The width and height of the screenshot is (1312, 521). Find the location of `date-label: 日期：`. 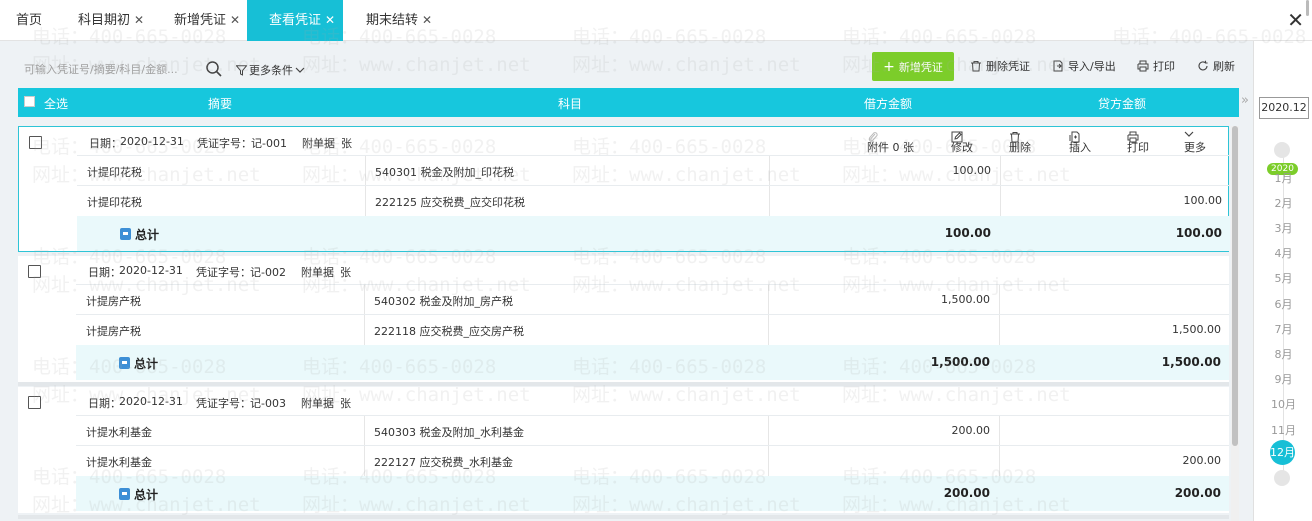

date-label: 日期： is located at coordinates (104, 403).